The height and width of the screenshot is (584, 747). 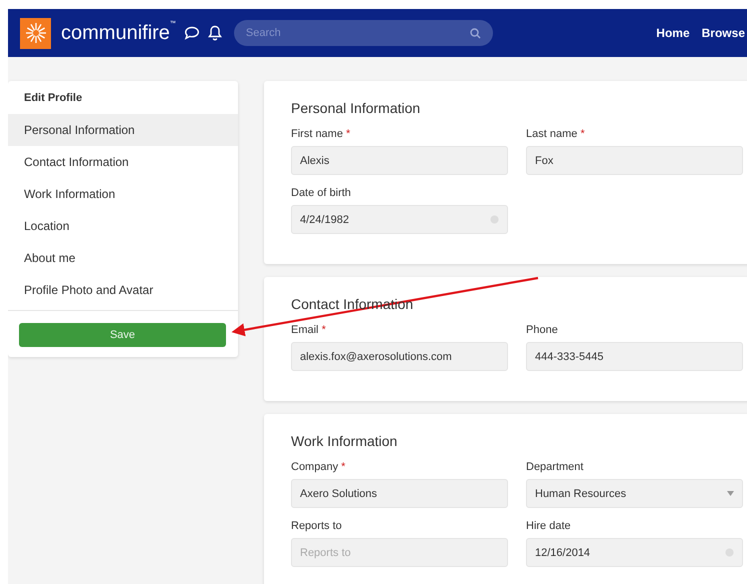 What do you see at coordinates (344, 441) in the screenshot?
I see `section-title: Work Information` at bounding box center [344, 441].